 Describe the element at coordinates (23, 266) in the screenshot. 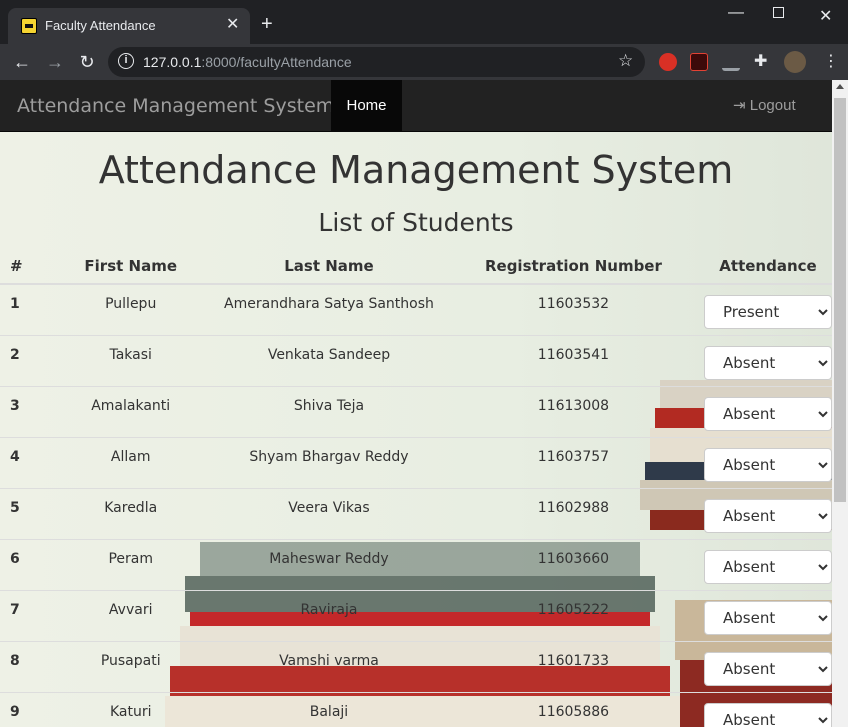

I see `col-header-index: #` at that location.